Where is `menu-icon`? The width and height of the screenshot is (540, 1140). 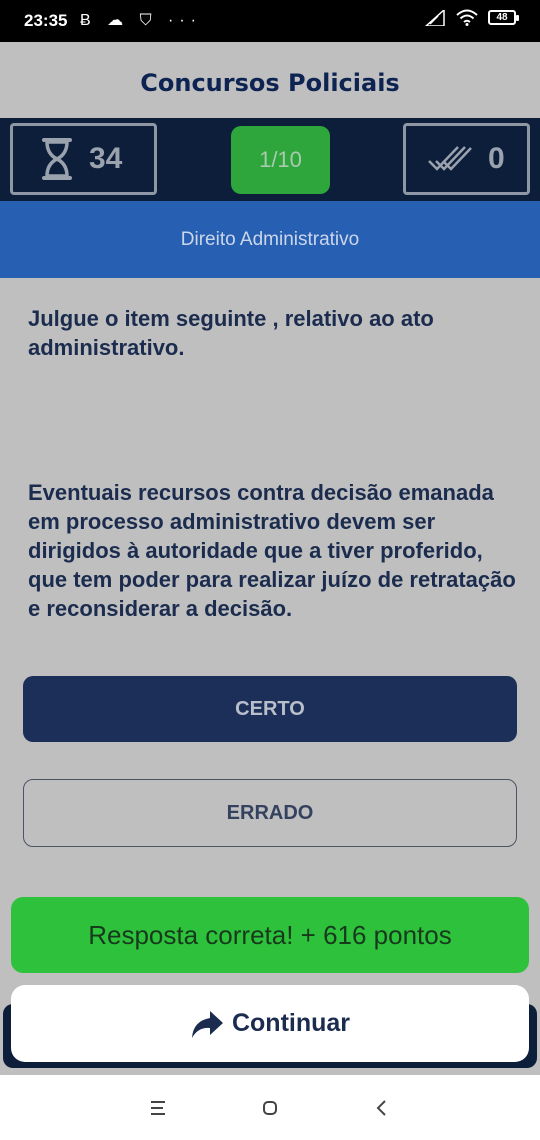 menu-icon is located at coordinates (158, 1108).